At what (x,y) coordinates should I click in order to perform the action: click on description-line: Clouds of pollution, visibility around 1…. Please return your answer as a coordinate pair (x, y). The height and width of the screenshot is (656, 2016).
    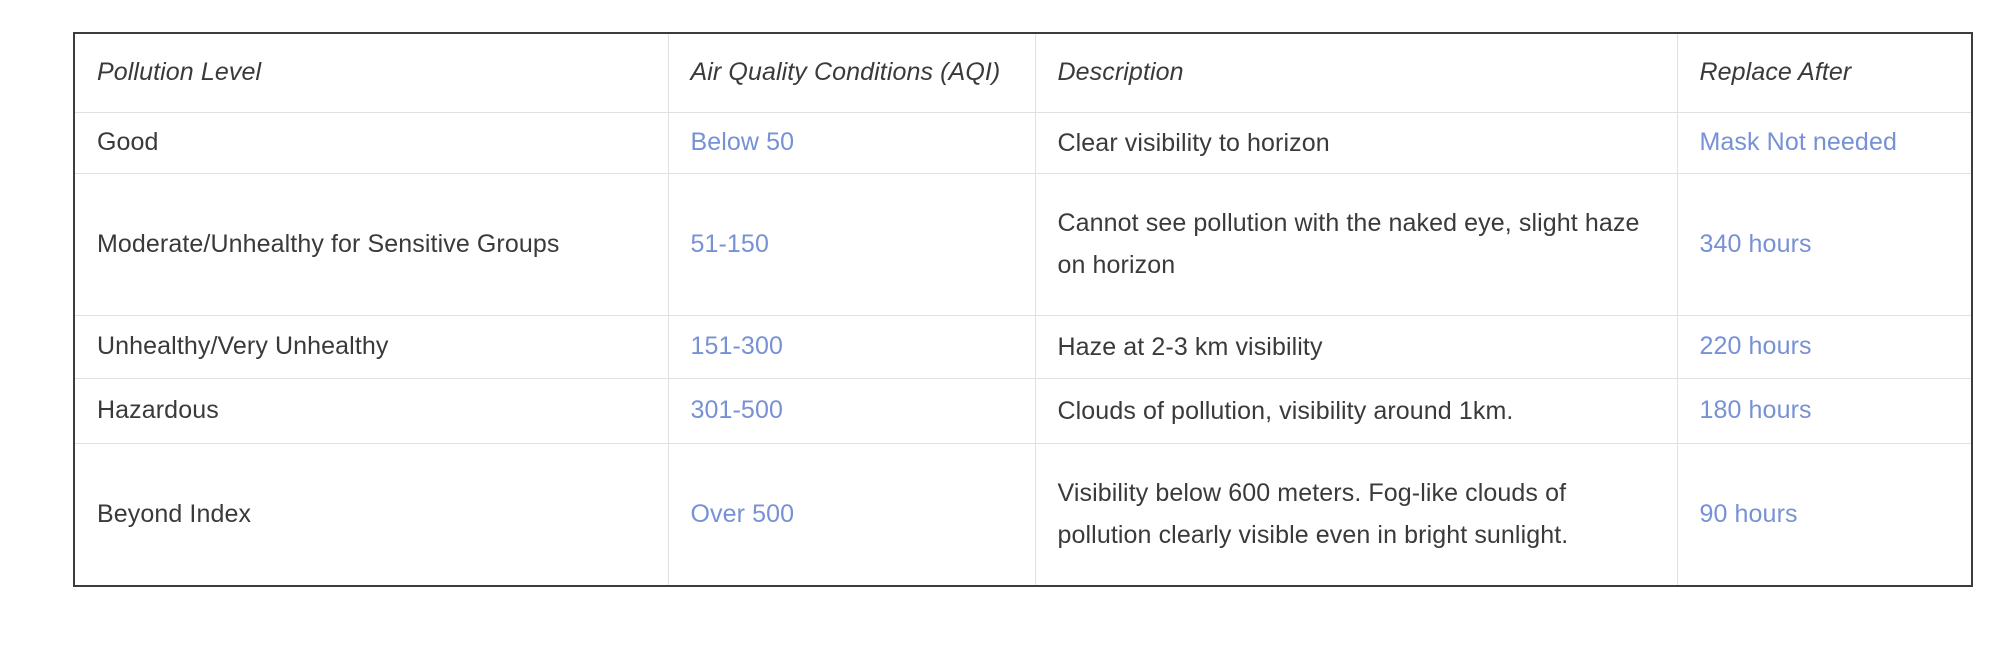
    Looking at the image, I should click on (1285, 410).